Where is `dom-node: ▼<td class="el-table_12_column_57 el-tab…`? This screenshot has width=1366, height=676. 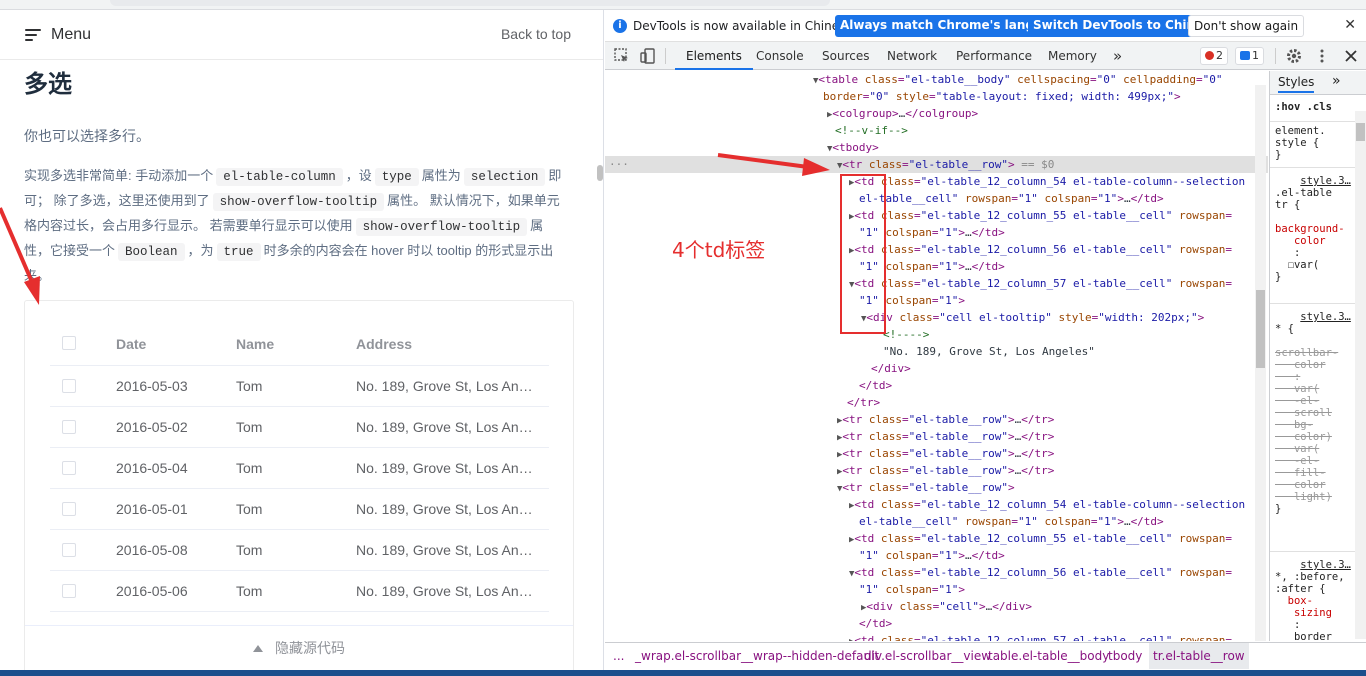
dom-node: ▼<td class="el-table_12_column_57 el-tab… is located at coordinates (936, 283).